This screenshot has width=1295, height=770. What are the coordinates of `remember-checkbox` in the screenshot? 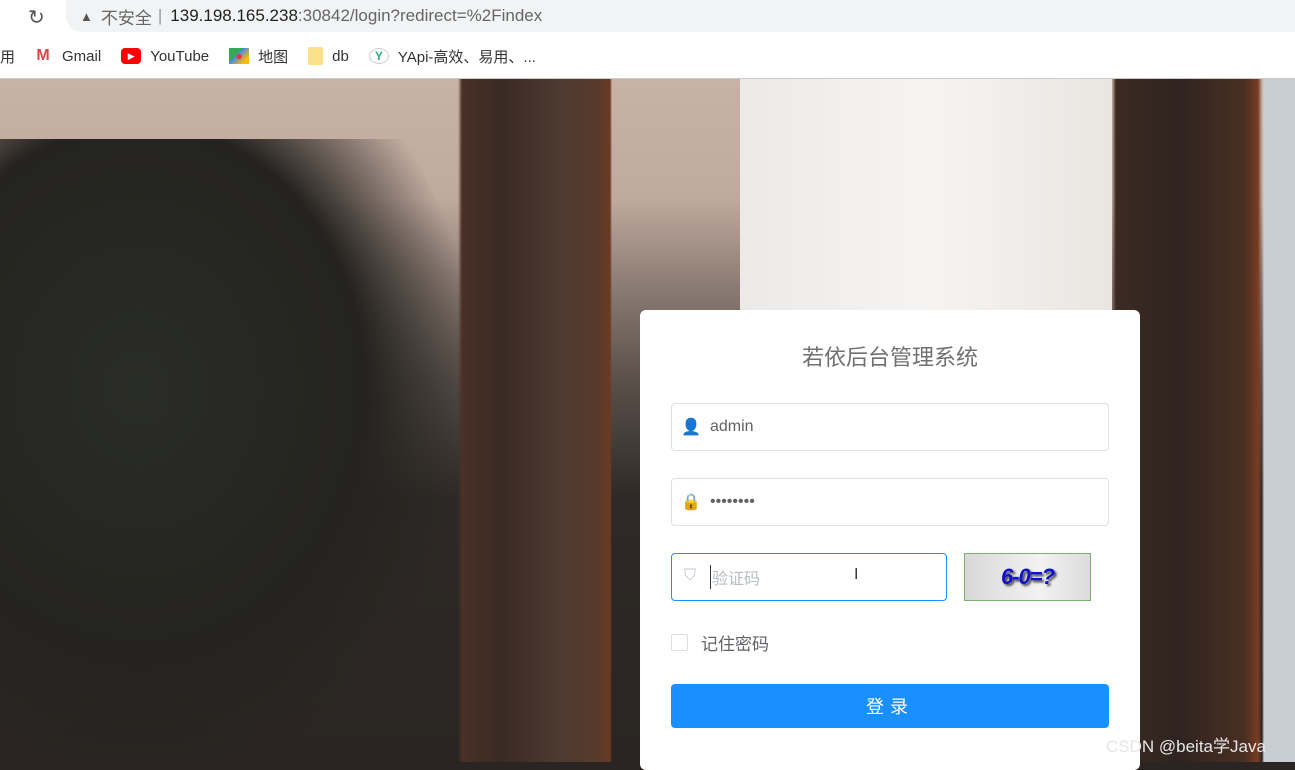 It's located at (679, 642).